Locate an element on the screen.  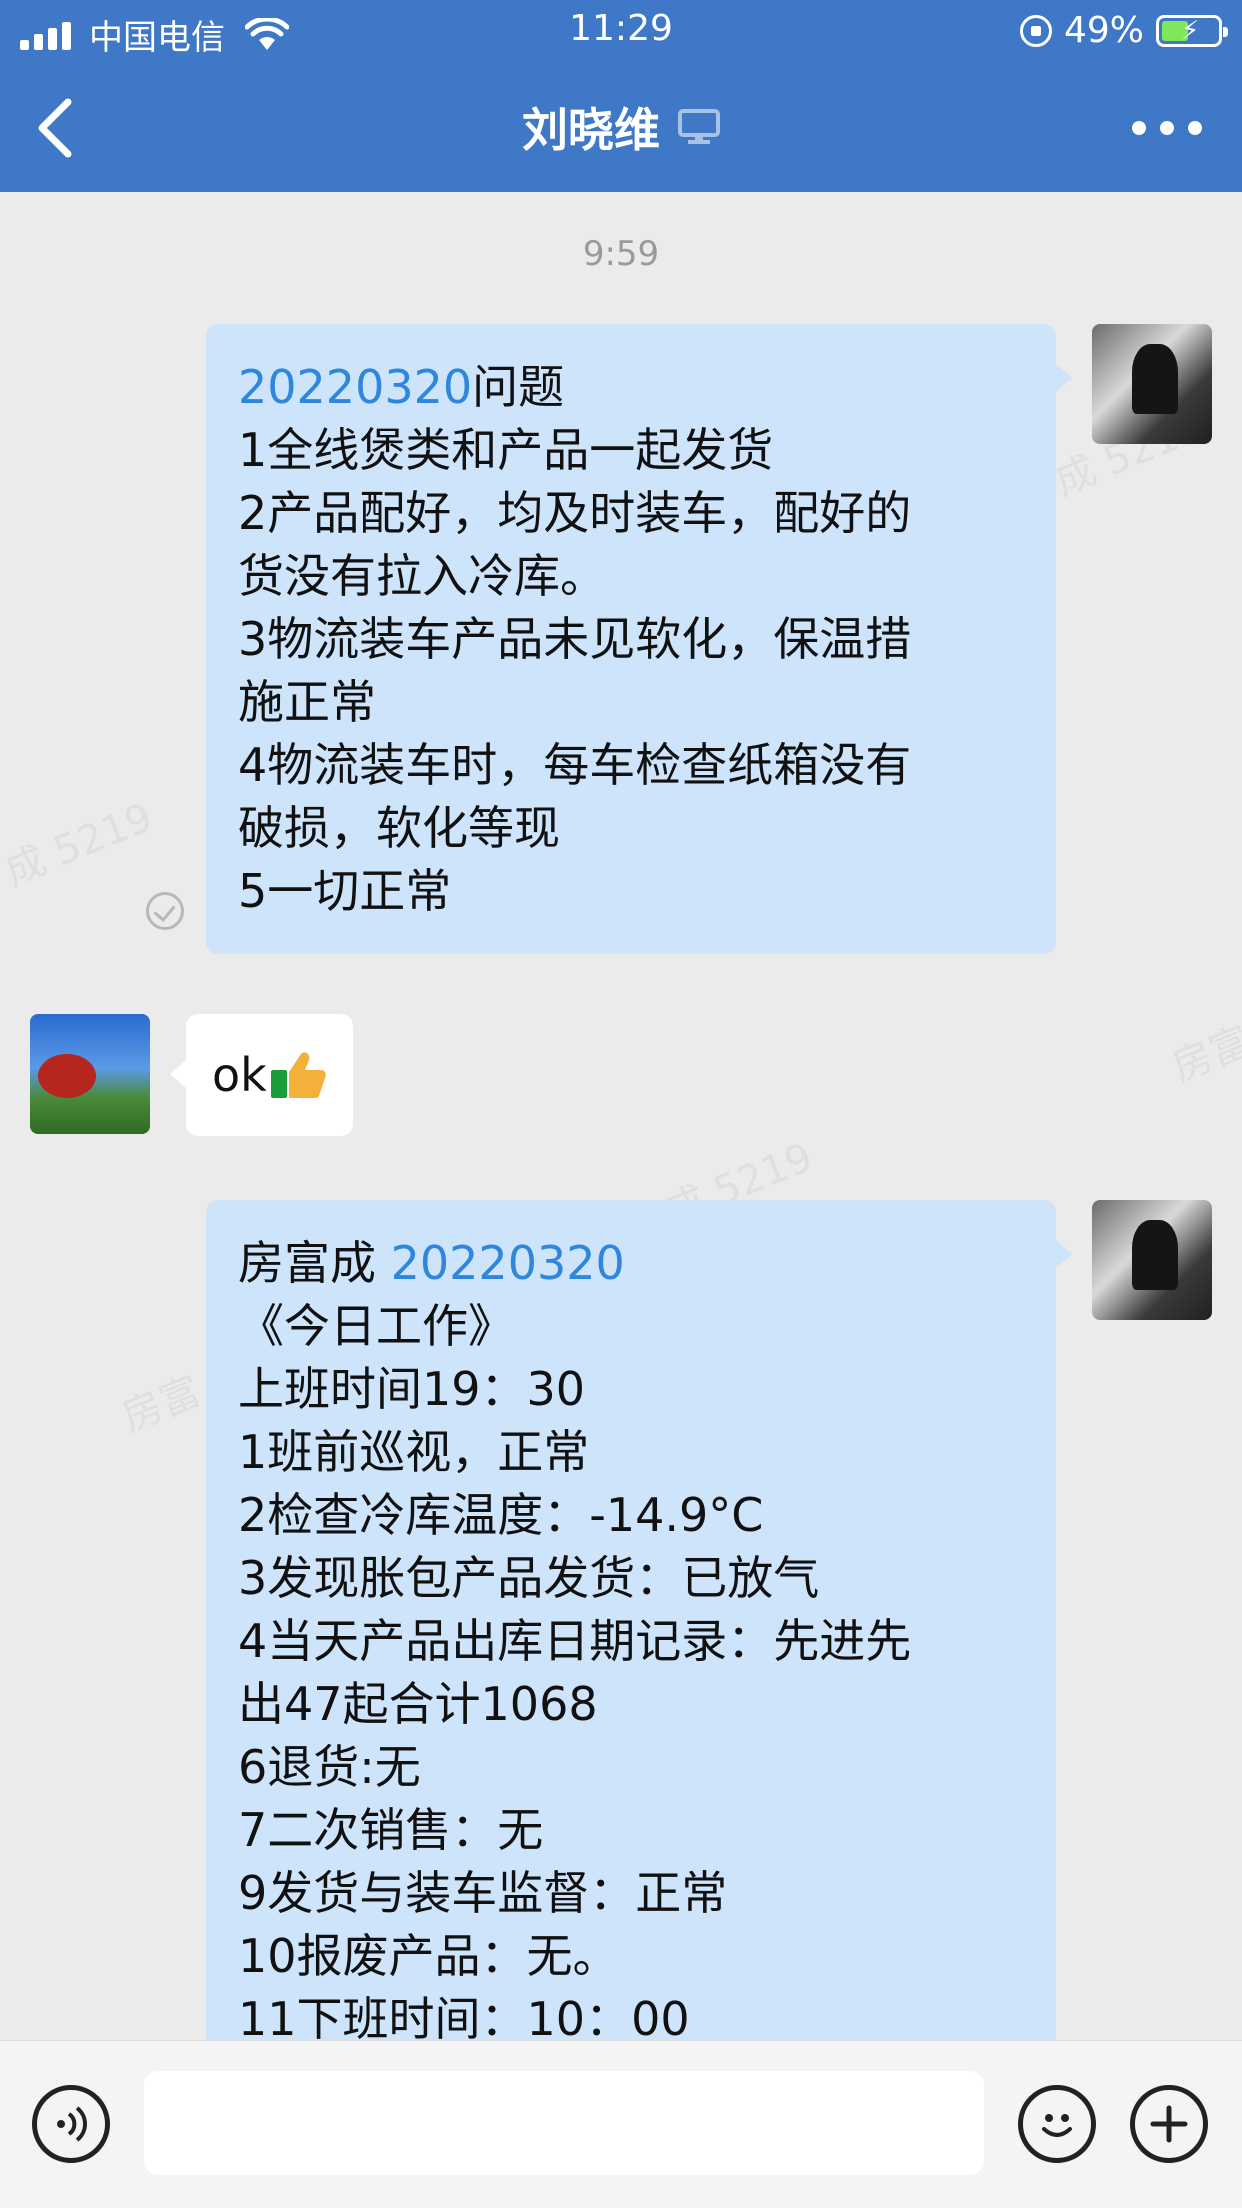
read-receipt-icon is located at coordinates (165, 911).